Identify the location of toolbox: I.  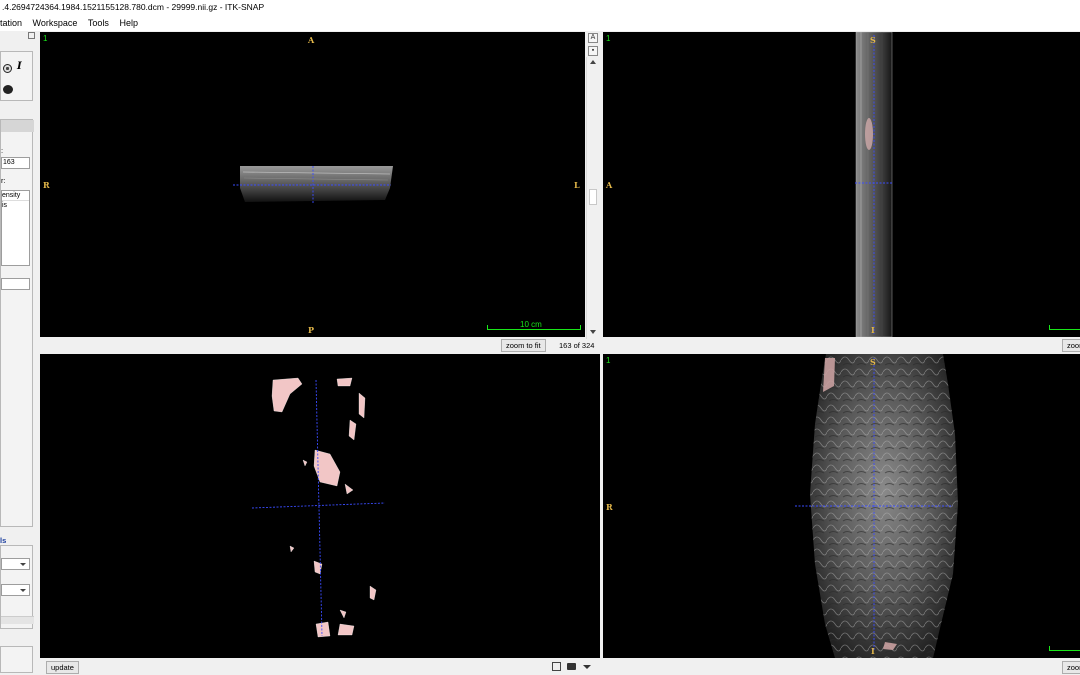
(16, 76).